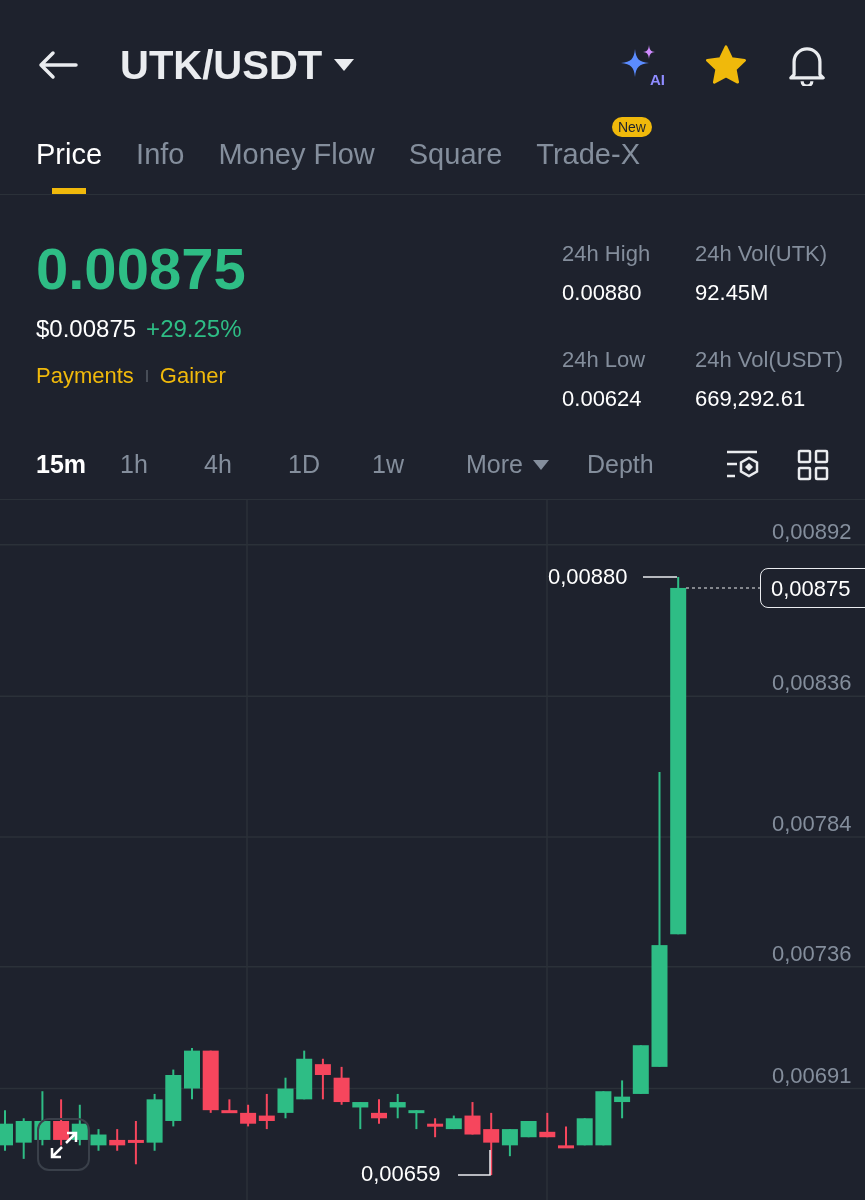 The image size is (865, 1200). I want to click on grid-layout-icon, so click(813, 464).